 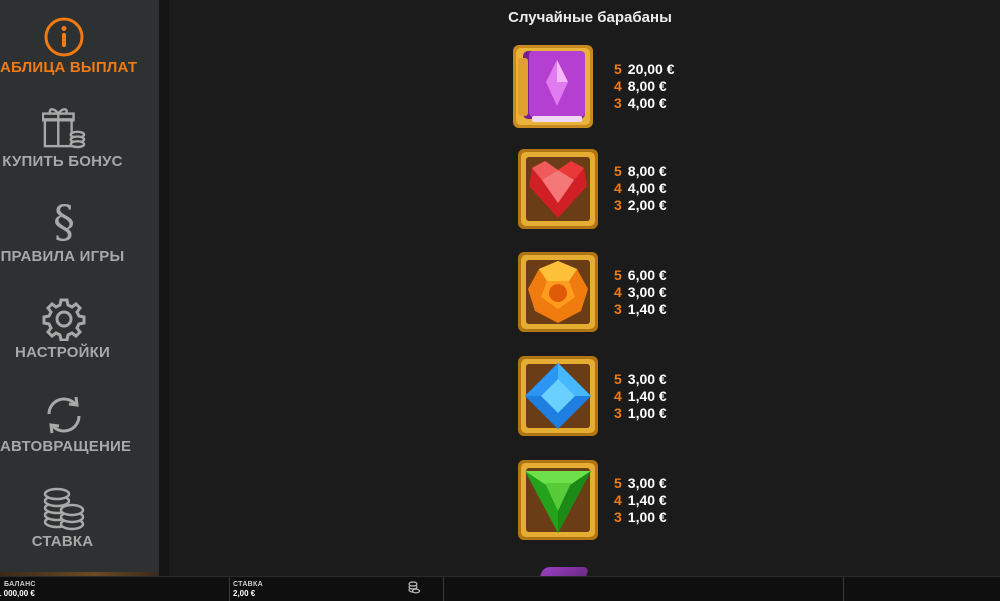 What do you see at coordinates (674, 86) in the screenshot?
I see `paytable-values: 5 20,00 € 4 8,00 € 3 4,00 €` at bounding box center [674, 86].